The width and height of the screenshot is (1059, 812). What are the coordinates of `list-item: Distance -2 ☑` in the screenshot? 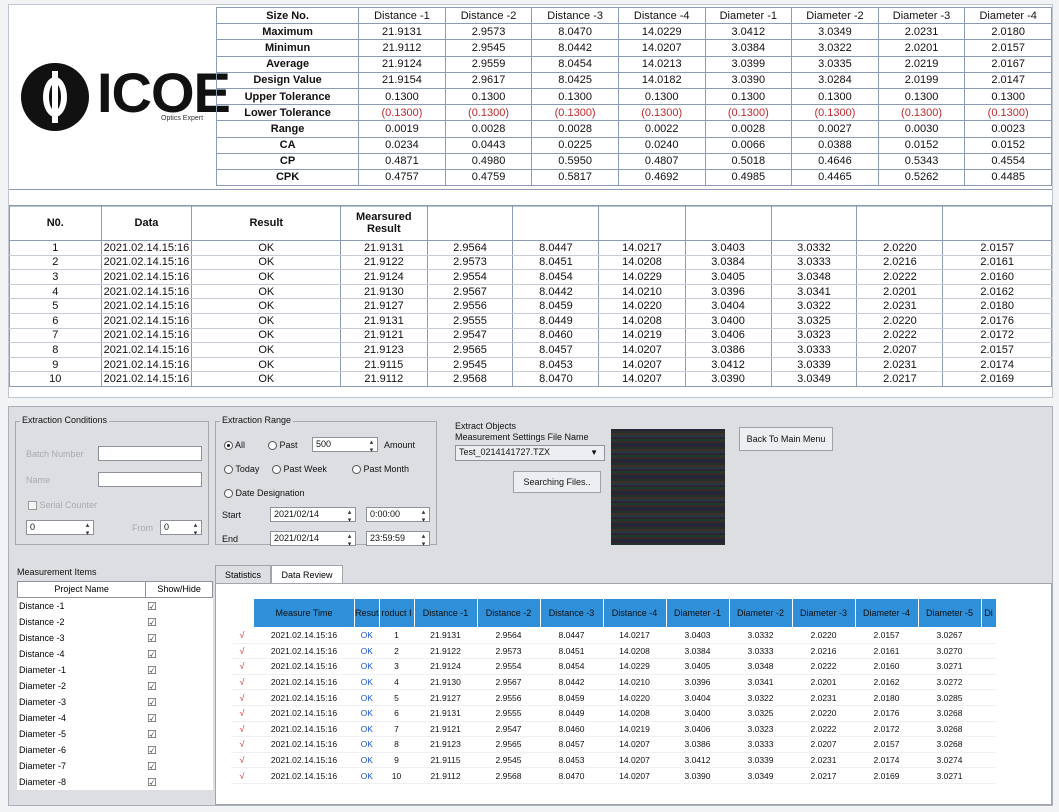 It's located at (115, 622).